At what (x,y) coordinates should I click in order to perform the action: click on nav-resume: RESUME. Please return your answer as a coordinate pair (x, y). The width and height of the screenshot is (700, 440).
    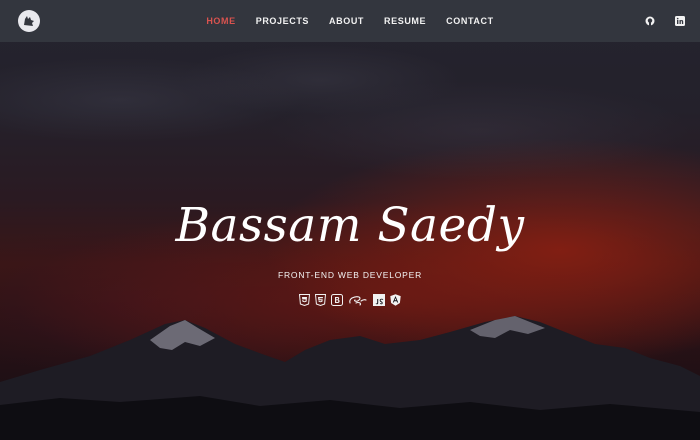
    Looking at the image, I should click on (405, 21).